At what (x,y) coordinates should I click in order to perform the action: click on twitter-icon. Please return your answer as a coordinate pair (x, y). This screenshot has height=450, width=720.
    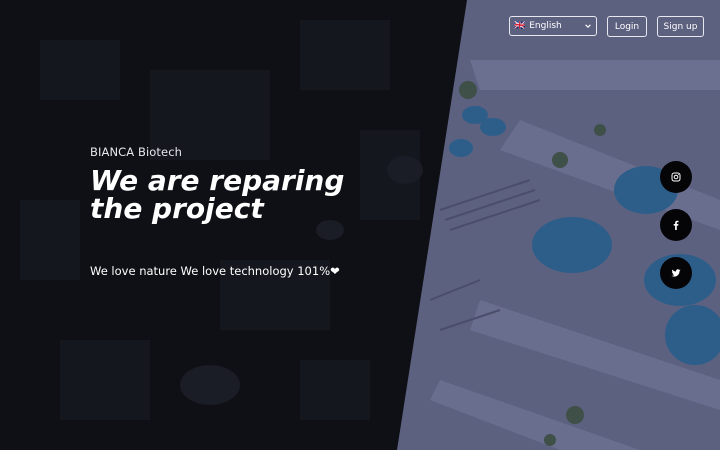
    Looking at the image, I should click on (676, 273).